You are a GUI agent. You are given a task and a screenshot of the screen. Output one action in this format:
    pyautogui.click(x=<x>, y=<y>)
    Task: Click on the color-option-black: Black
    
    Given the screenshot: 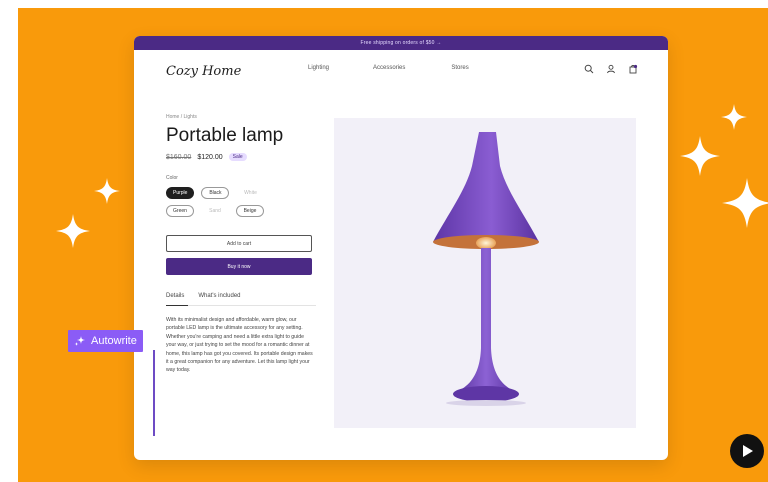 What is the action you would take?
    pyautogui.click(x=215, y=193)
    